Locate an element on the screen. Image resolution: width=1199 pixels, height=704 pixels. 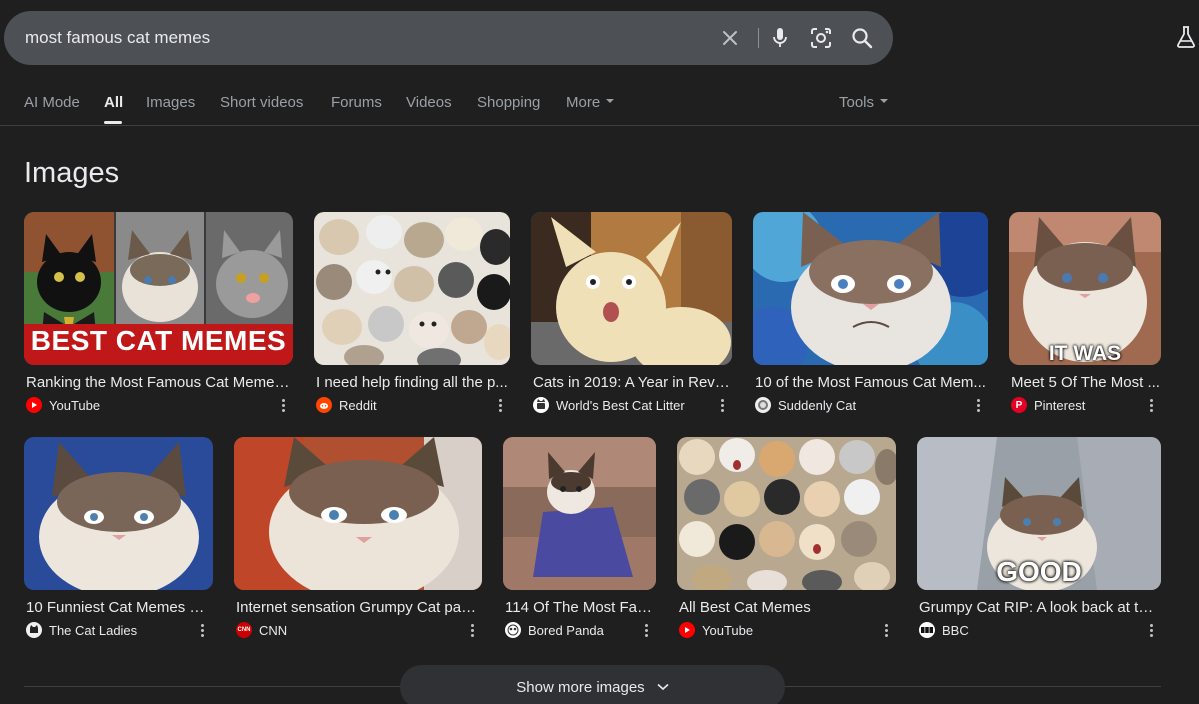
images-section-title: Images is located at coordinates (72, 173).